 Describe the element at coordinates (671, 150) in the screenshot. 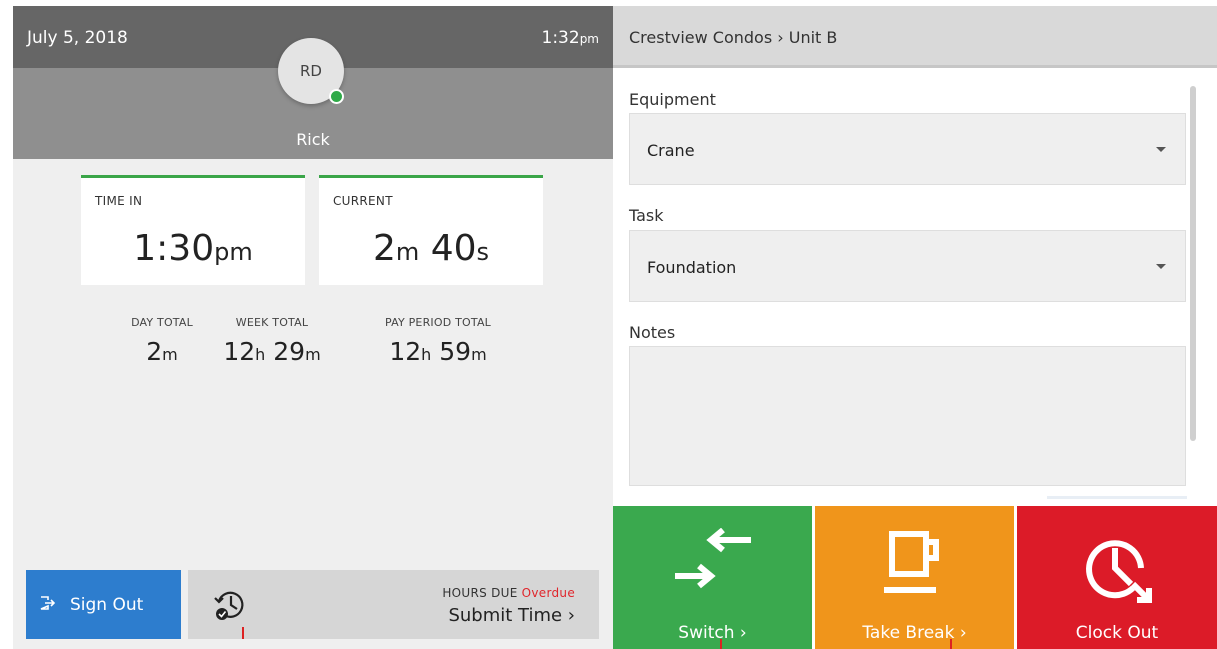

I see `equipment-value: Crane` at that location.